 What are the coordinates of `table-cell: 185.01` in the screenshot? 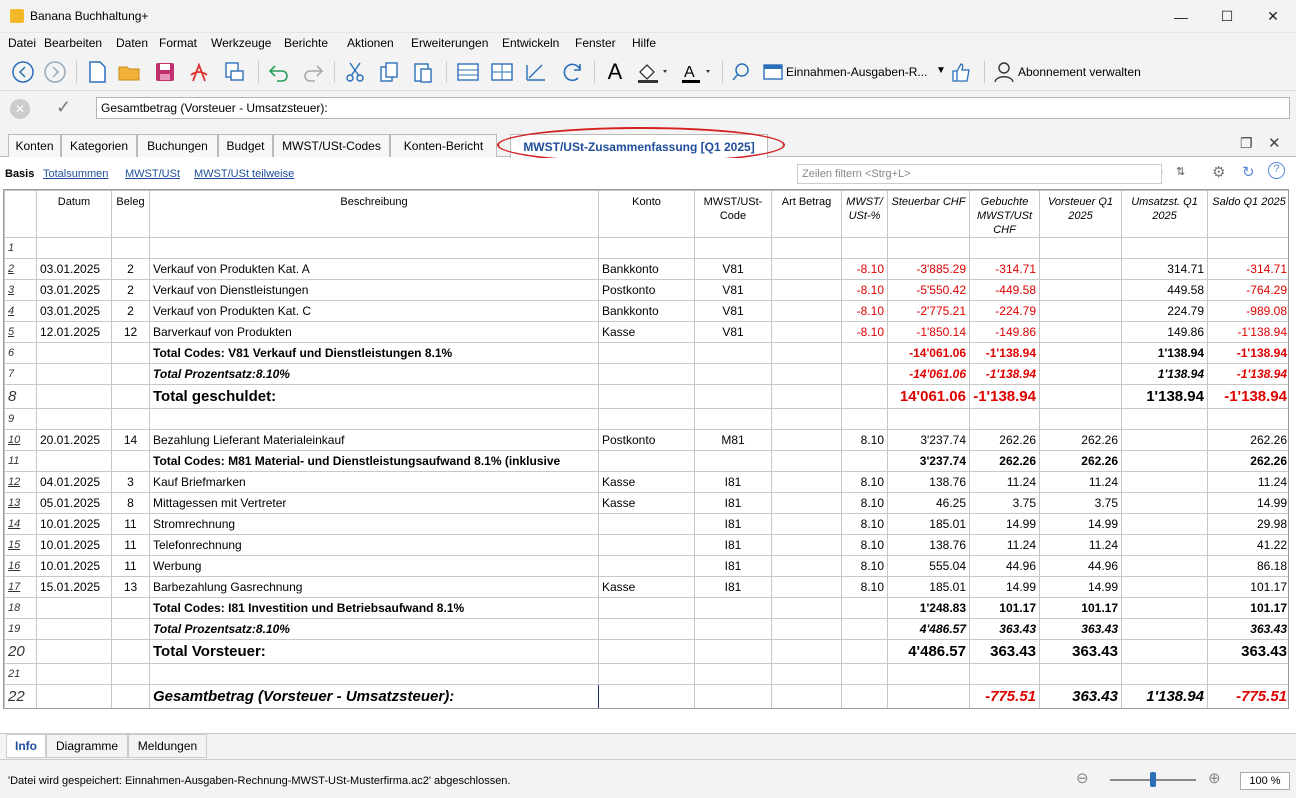 It's located at (928, 524).